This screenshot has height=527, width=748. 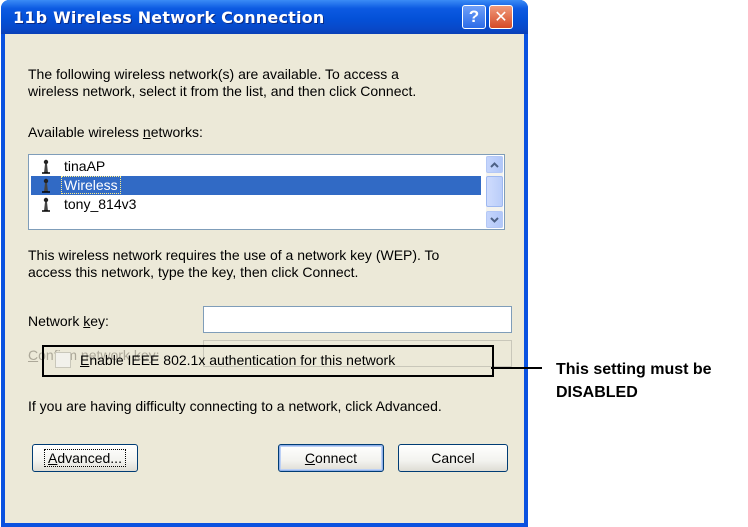 I want to click on callout-note: This setting must be DISABLED, so click(x=634, y=381).